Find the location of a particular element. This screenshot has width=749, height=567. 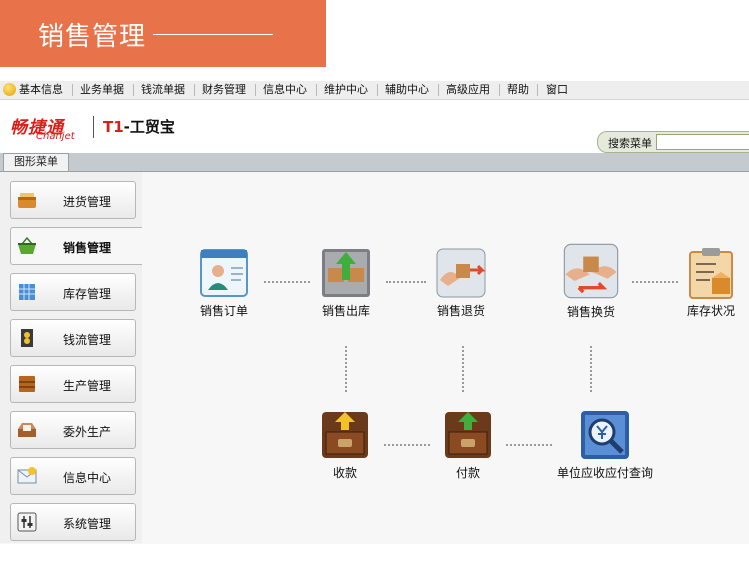

flow-node-sales-outbound: 销售出库 is located at coordinates (346, 282).